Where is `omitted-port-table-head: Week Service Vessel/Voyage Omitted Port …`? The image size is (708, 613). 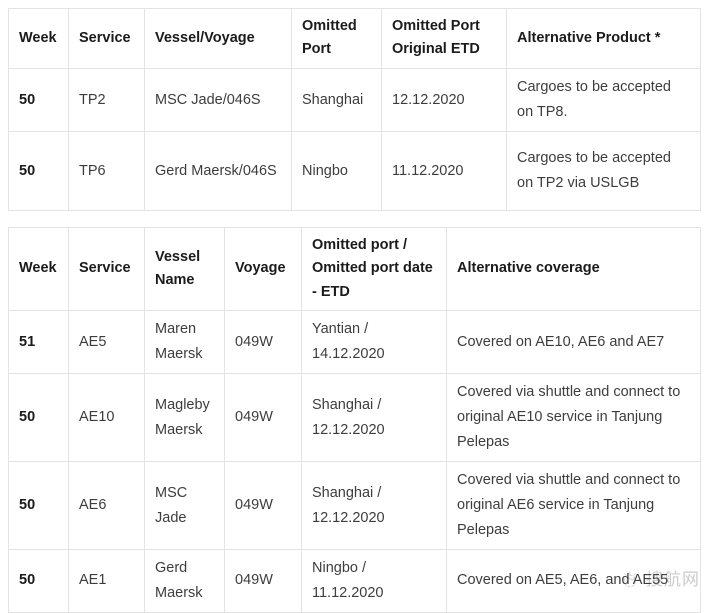 omitted-port-table-head: Week Service Vessel/Voyage Omitted Port … is located at coordinates (354, 38).